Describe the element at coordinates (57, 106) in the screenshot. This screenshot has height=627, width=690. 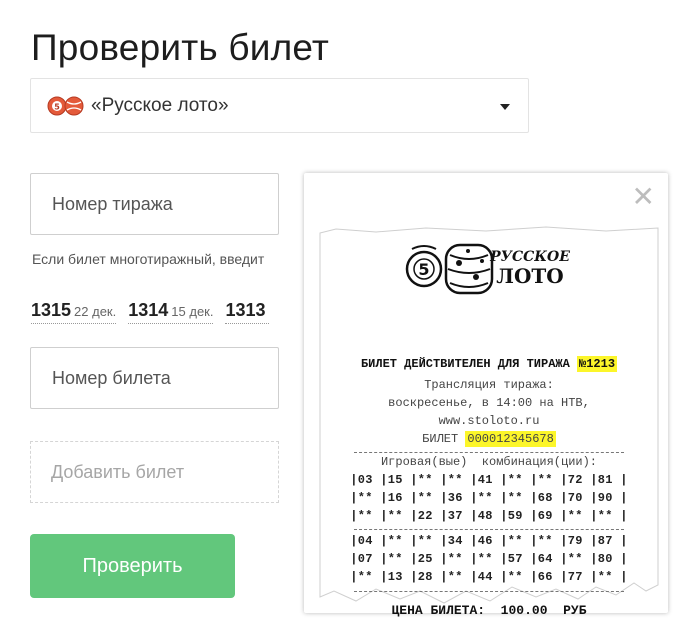
I see `svg-text: 5` at that location.